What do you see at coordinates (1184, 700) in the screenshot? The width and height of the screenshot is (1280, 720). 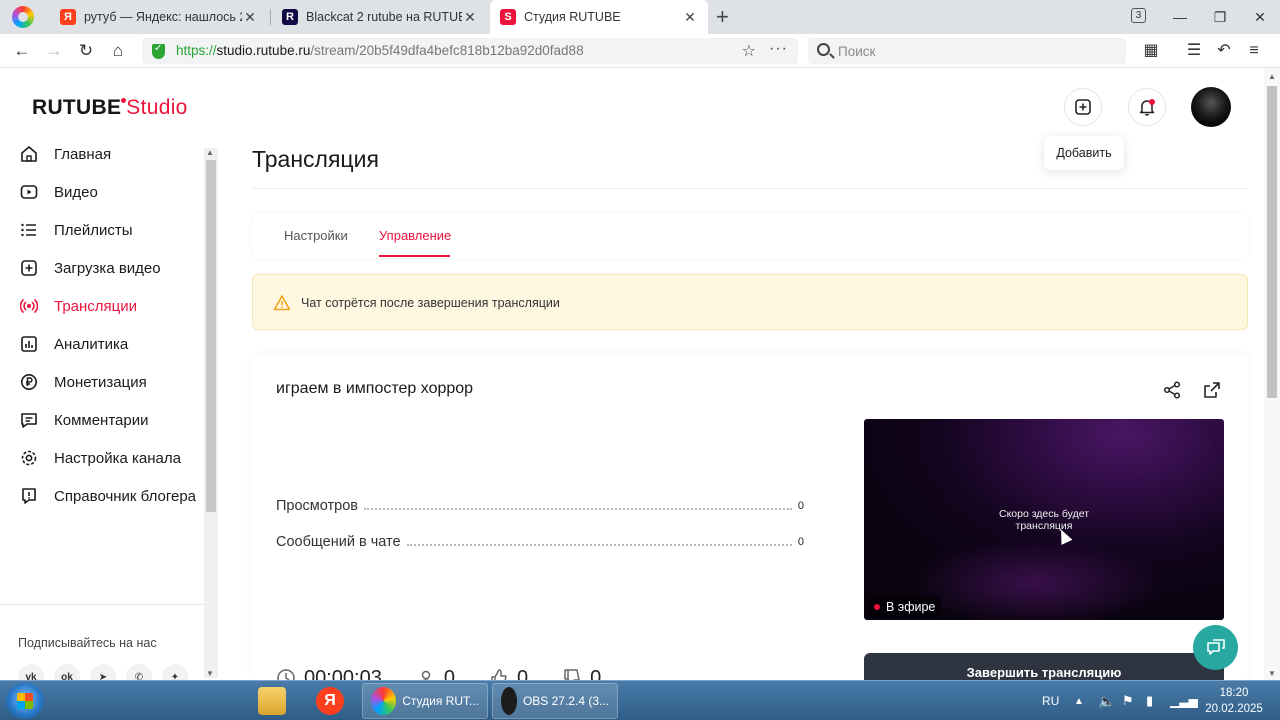 I see `network-icon: ▁▃▅` at bounding box center [1184, 700].